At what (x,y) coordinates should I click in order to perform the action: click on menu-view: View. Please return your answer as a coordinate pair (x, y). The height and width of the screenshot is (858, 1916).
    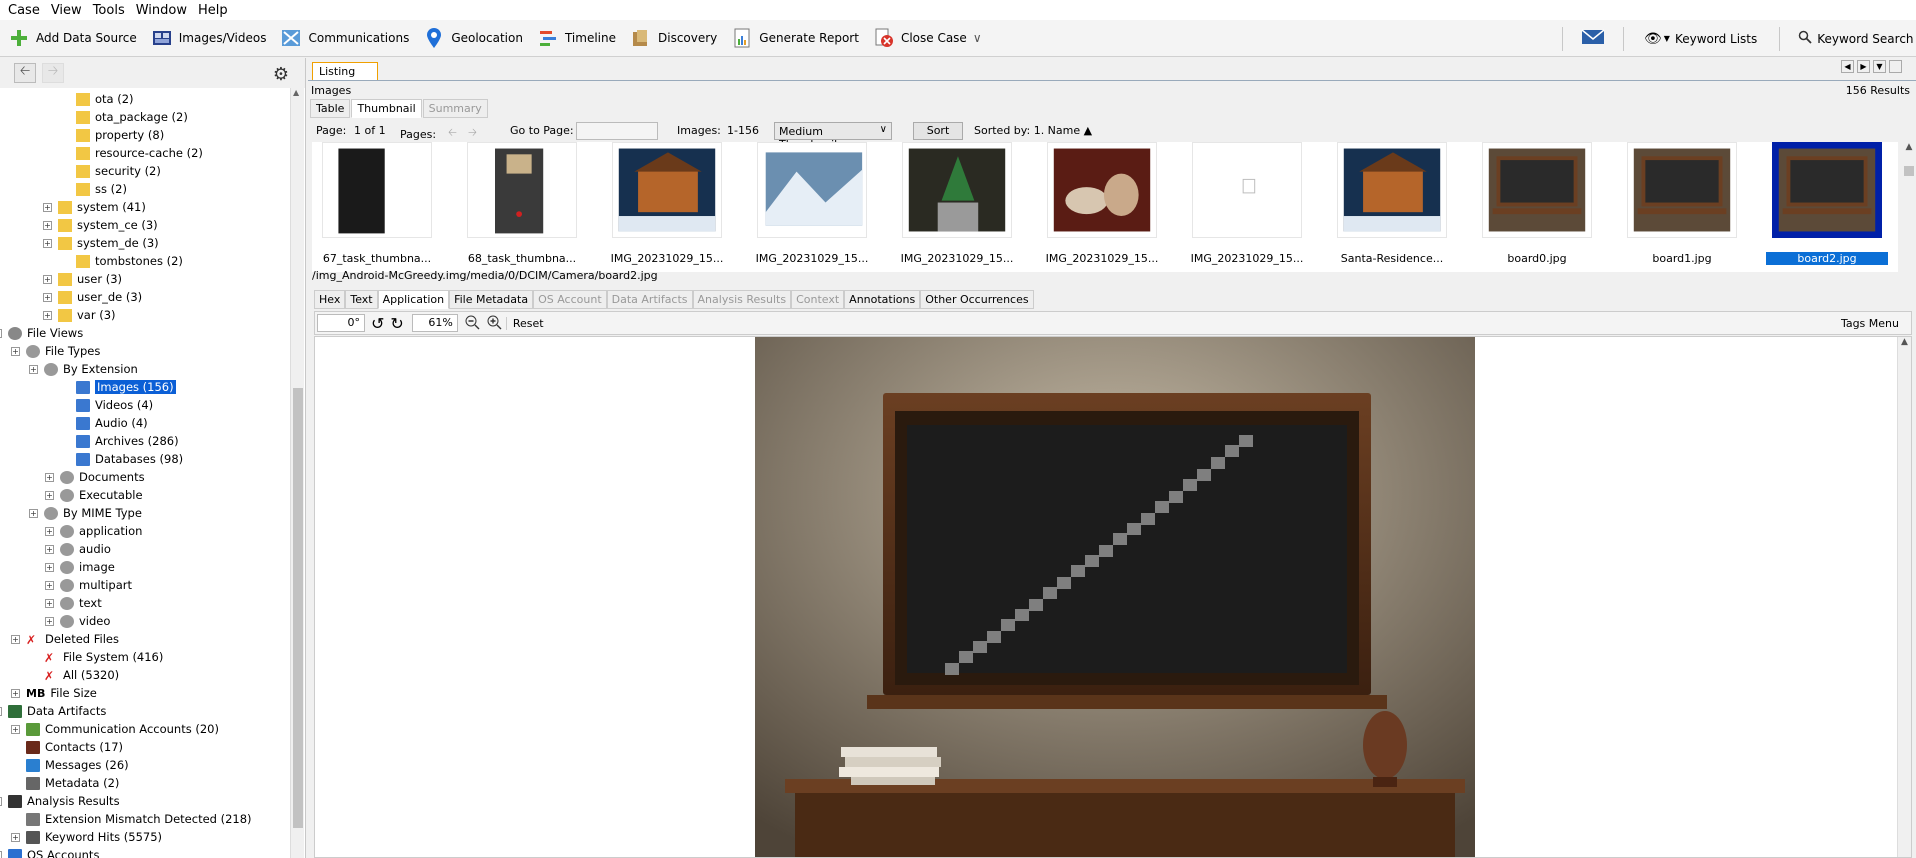
    Looking at the image, I should click on (68, 10).